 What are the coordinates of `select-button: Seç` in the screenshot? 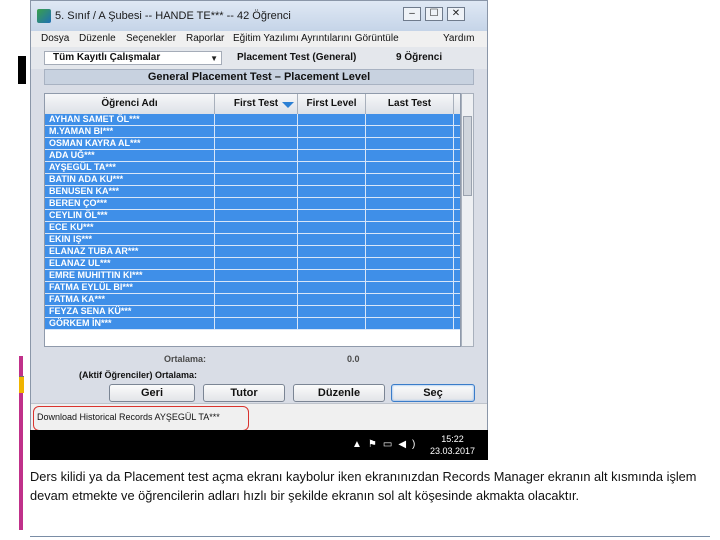 It's located at (433, 393).